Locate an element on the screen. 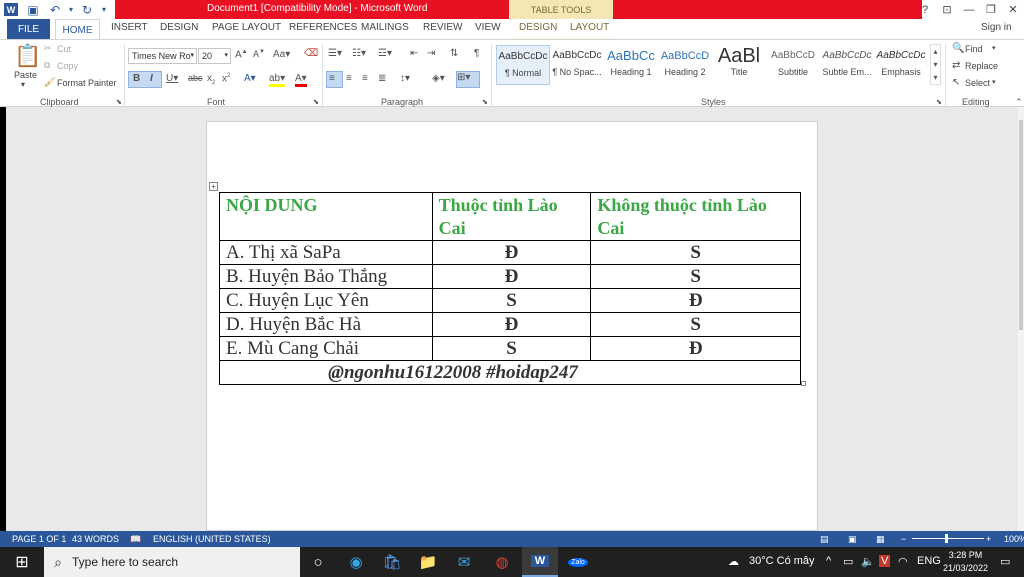  styles-scroll-icon: ▴ ▾ ▾ is located at coordinates (935, 64).